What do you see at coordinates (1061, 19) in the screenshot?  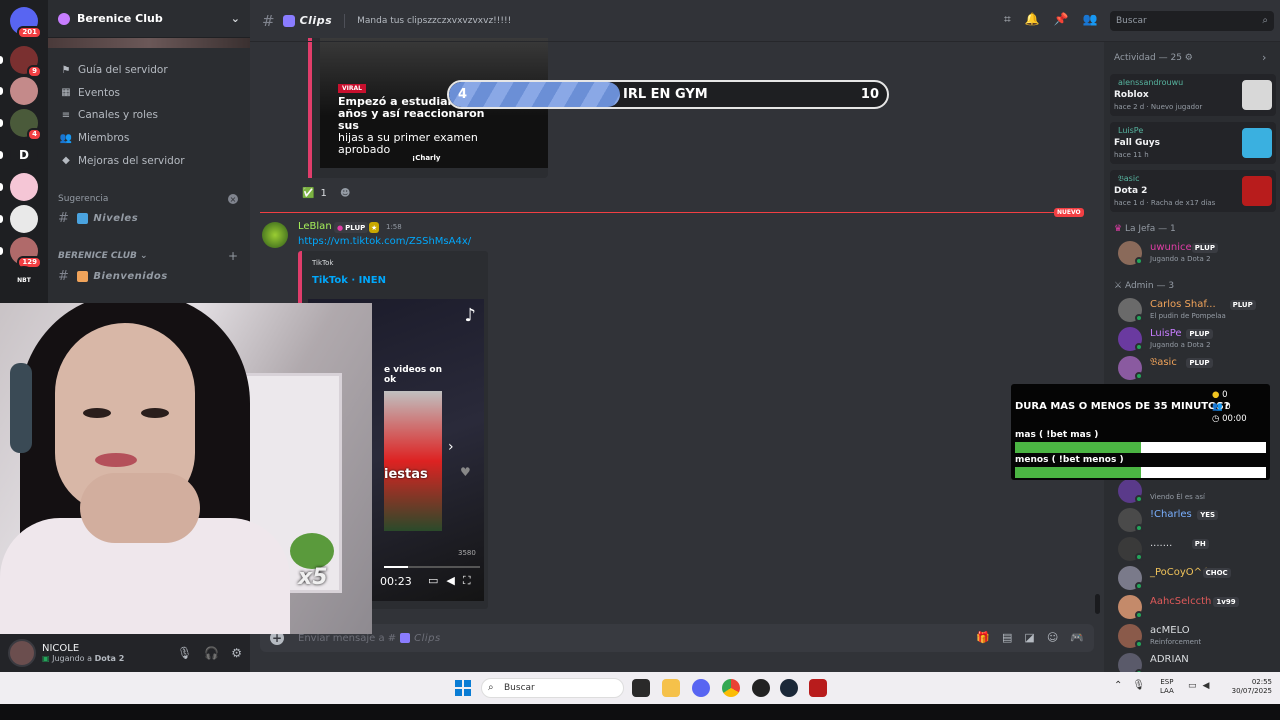 I see `pin-icon: 📌` at bounding box center [1061, 19].